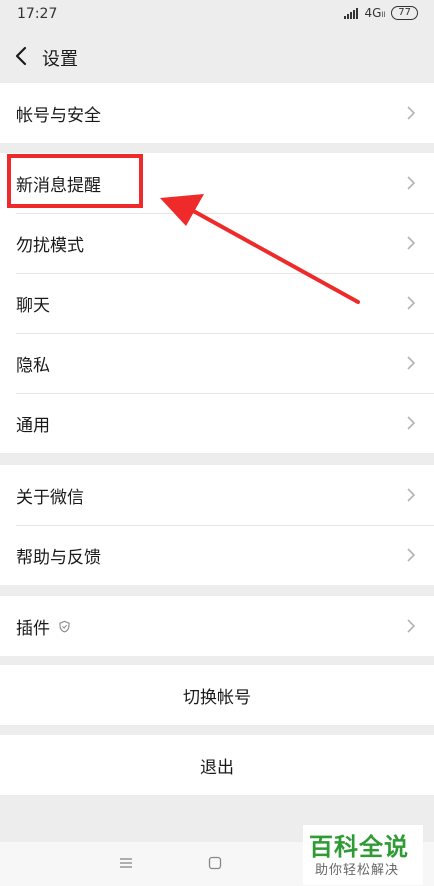 This screenshot has width=434, height=886. I want to click on home-icon, so click(215, 863).